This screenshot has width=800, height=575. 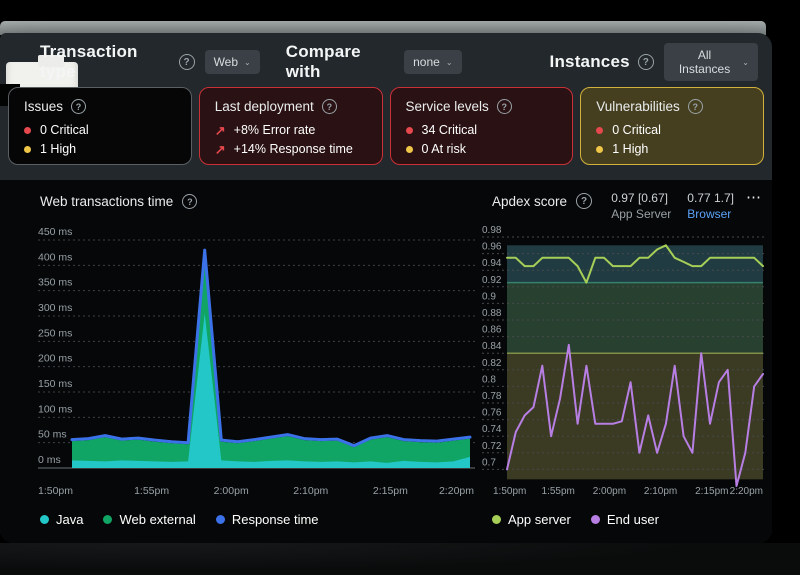 I want to click on java-series-dot-icon, so click(x=44, y=519).